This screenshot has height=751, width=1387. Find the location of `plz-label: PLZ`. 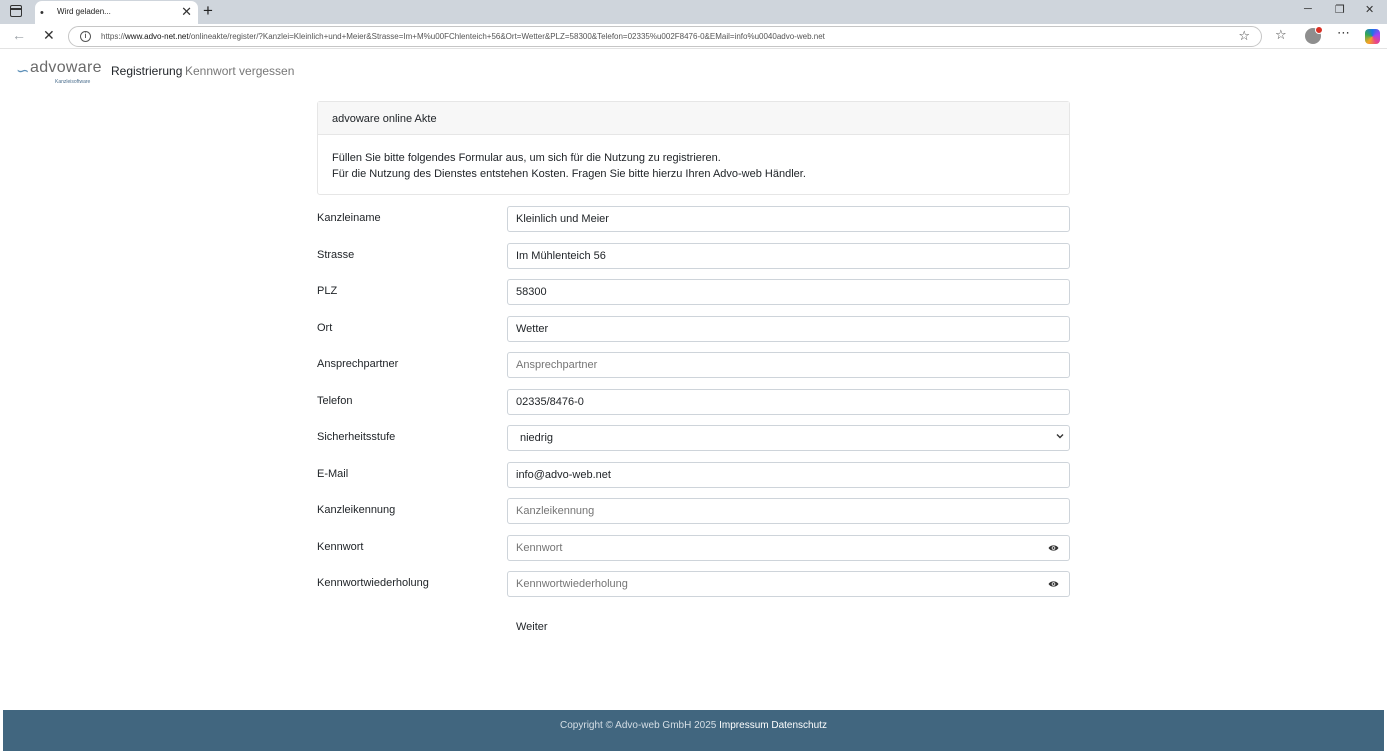

plz-label: PLZ is located at coordinates (327, 291).